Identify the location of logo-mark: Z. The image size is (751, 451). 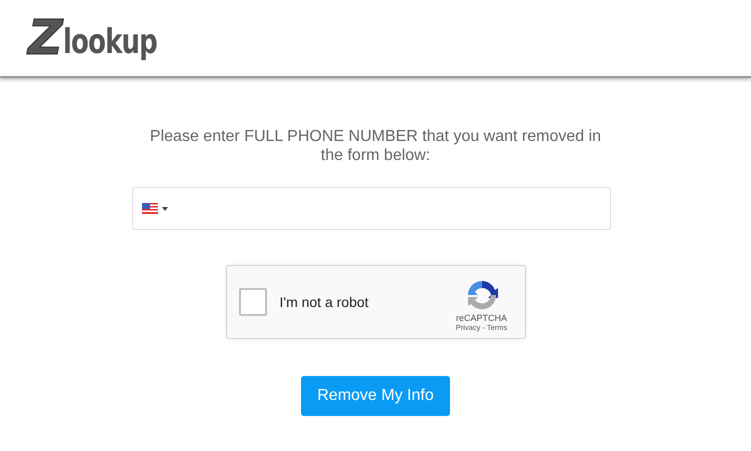
(44, 38).